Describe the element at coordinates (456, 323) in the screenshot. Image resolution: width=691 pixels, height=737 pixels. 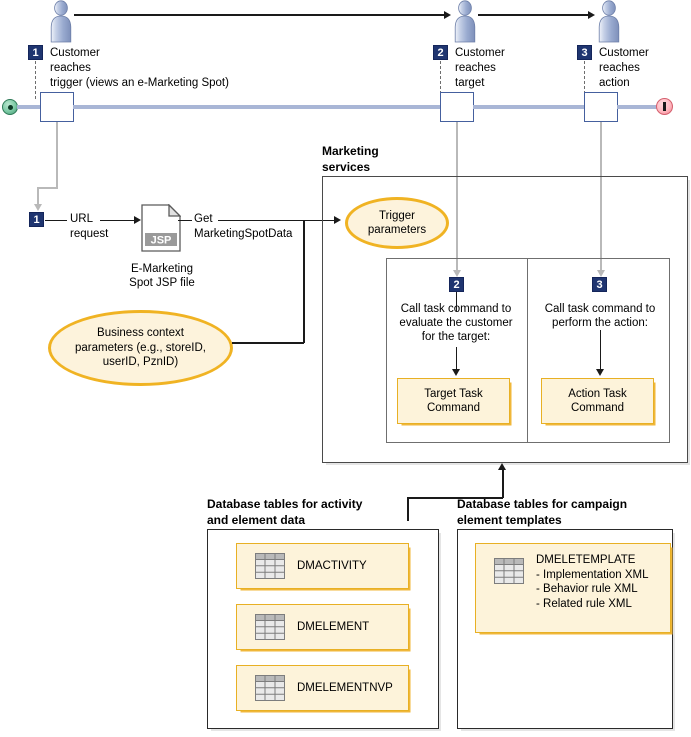
I see `task-desc-2-line2: evaluate the customer` at that location.